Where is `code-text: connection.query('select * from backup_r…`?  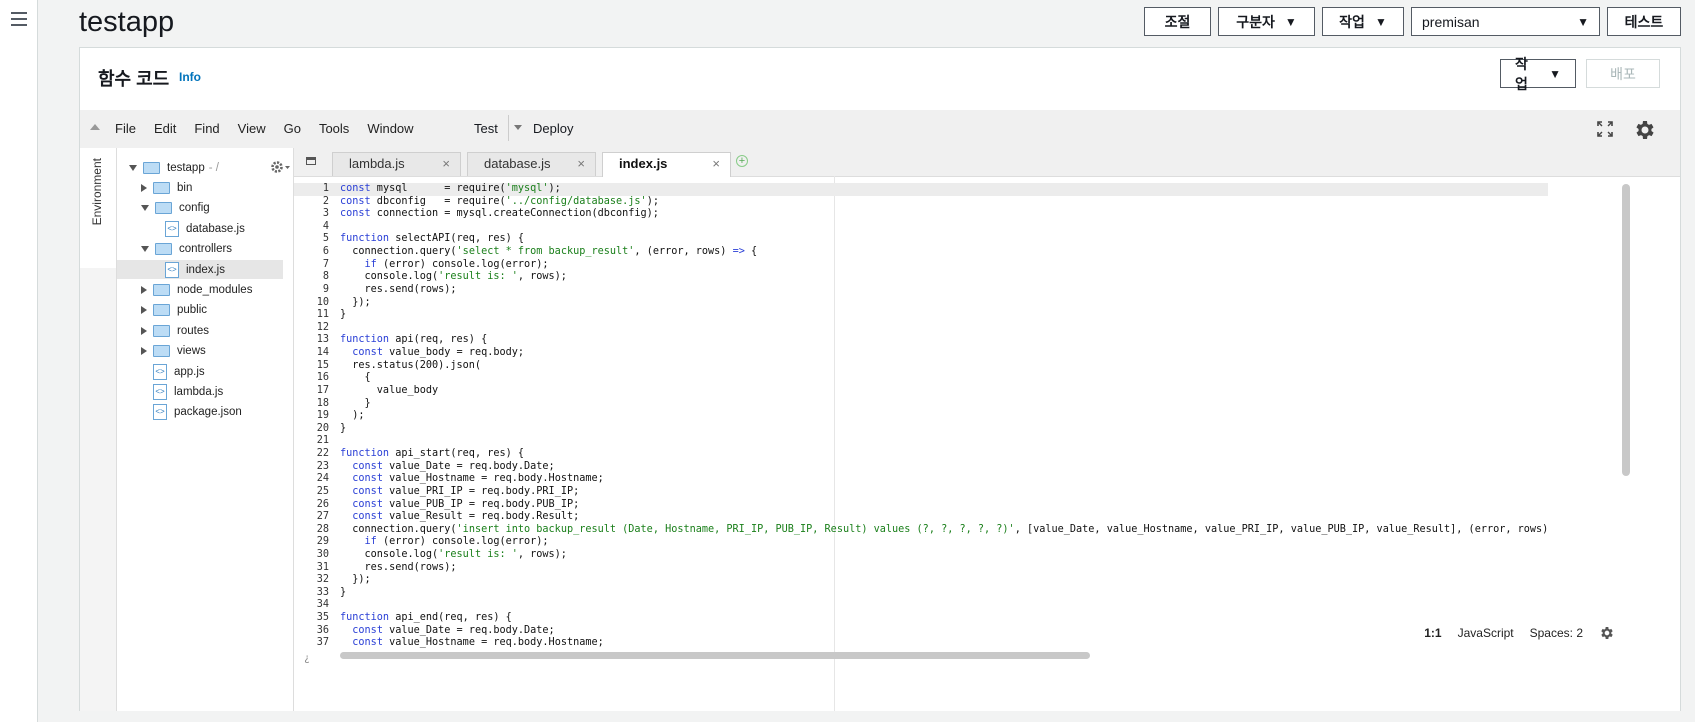 code-text: connection.query('select * from backup_r… is located at coordinates (549, 252).